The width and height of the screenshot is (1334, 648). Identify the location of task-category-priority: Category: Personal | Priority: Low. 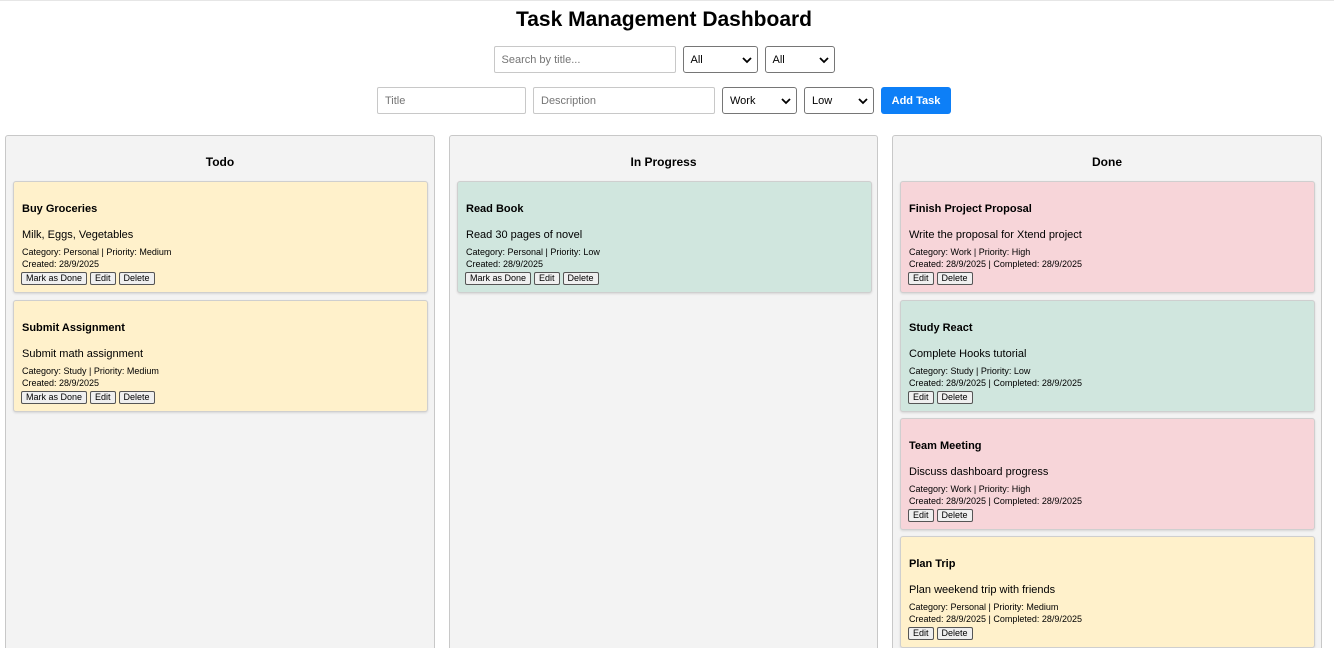
(533, 252).